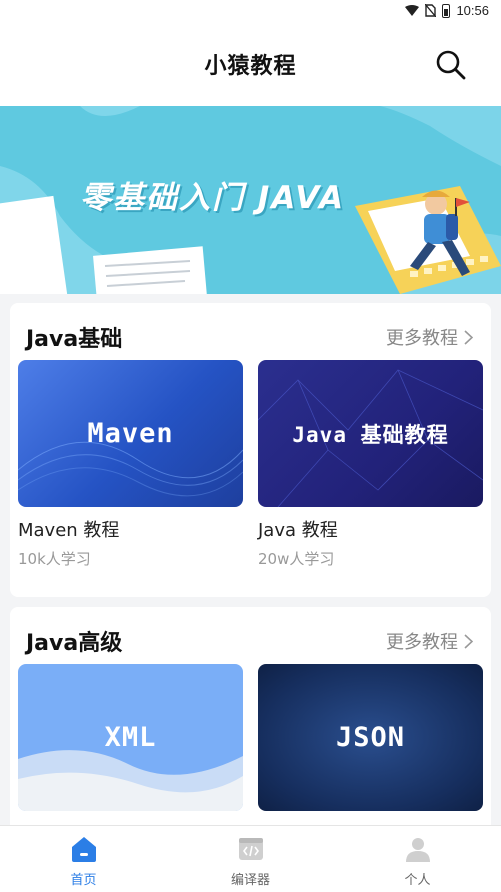 The image size is (501, 892). I want to click on course-learners: 10k人学习, so click(54, 559).